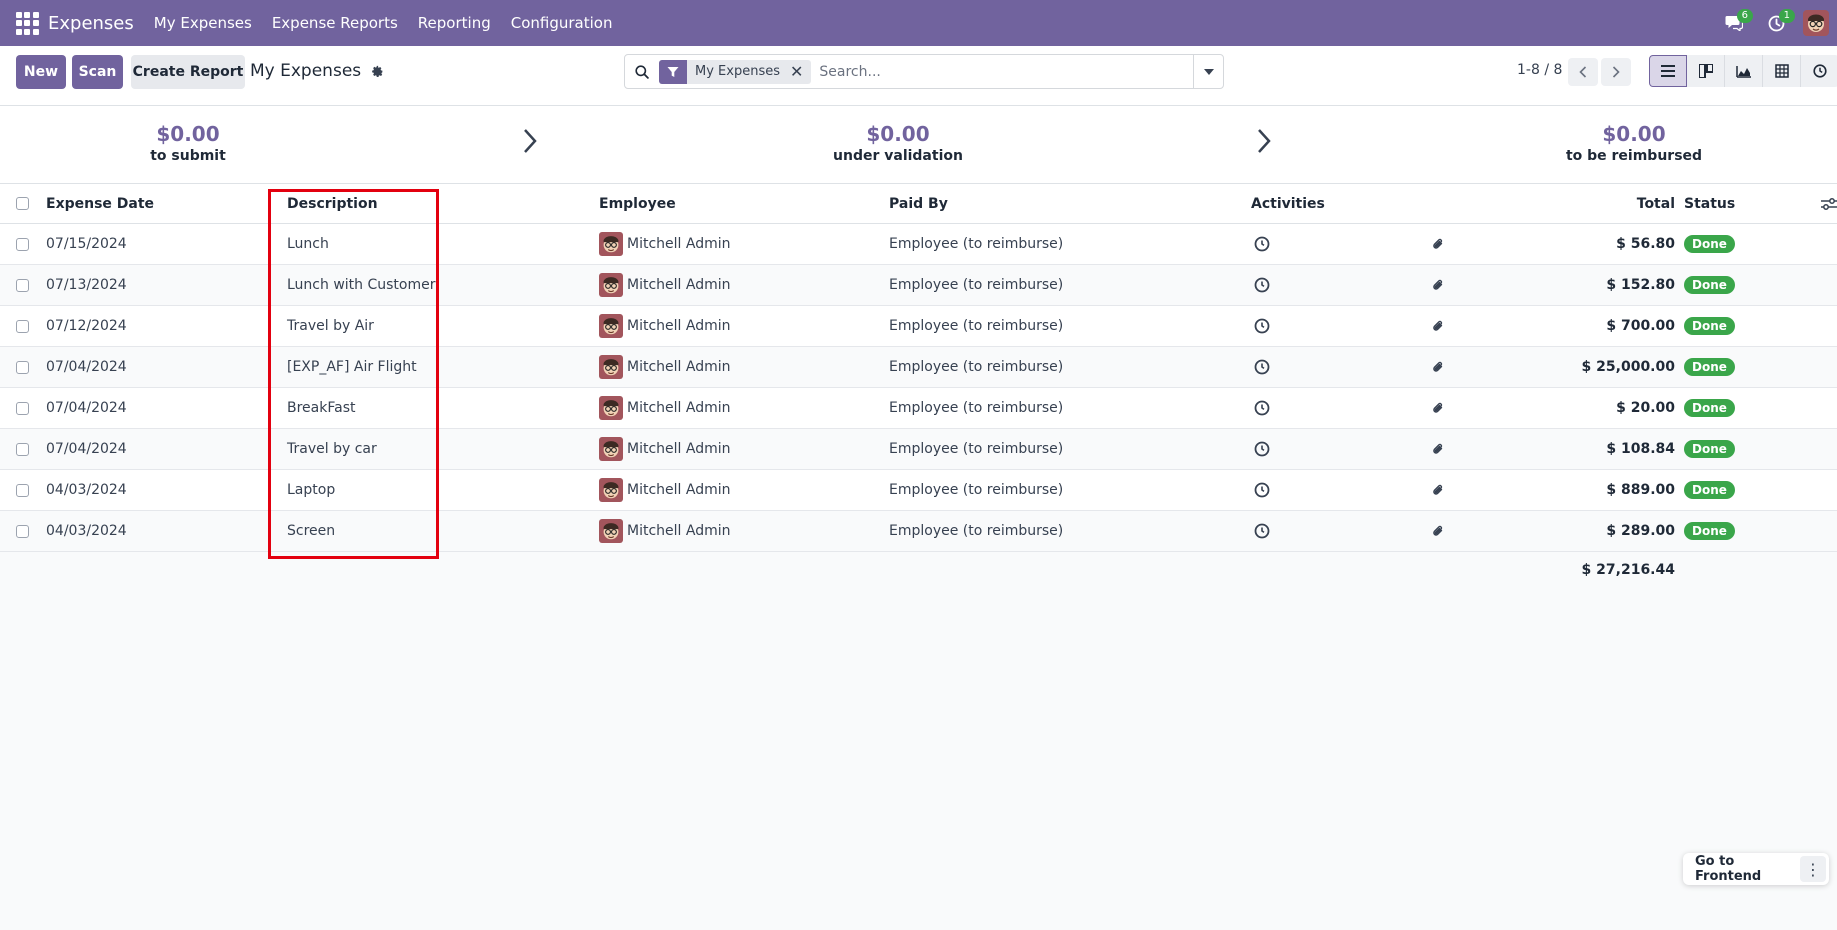 This screenshot has height=930, width=1837. Describe the element at coordinates (1829, 203) in the screenshot. I see `optional-columns-toggle` at that location.